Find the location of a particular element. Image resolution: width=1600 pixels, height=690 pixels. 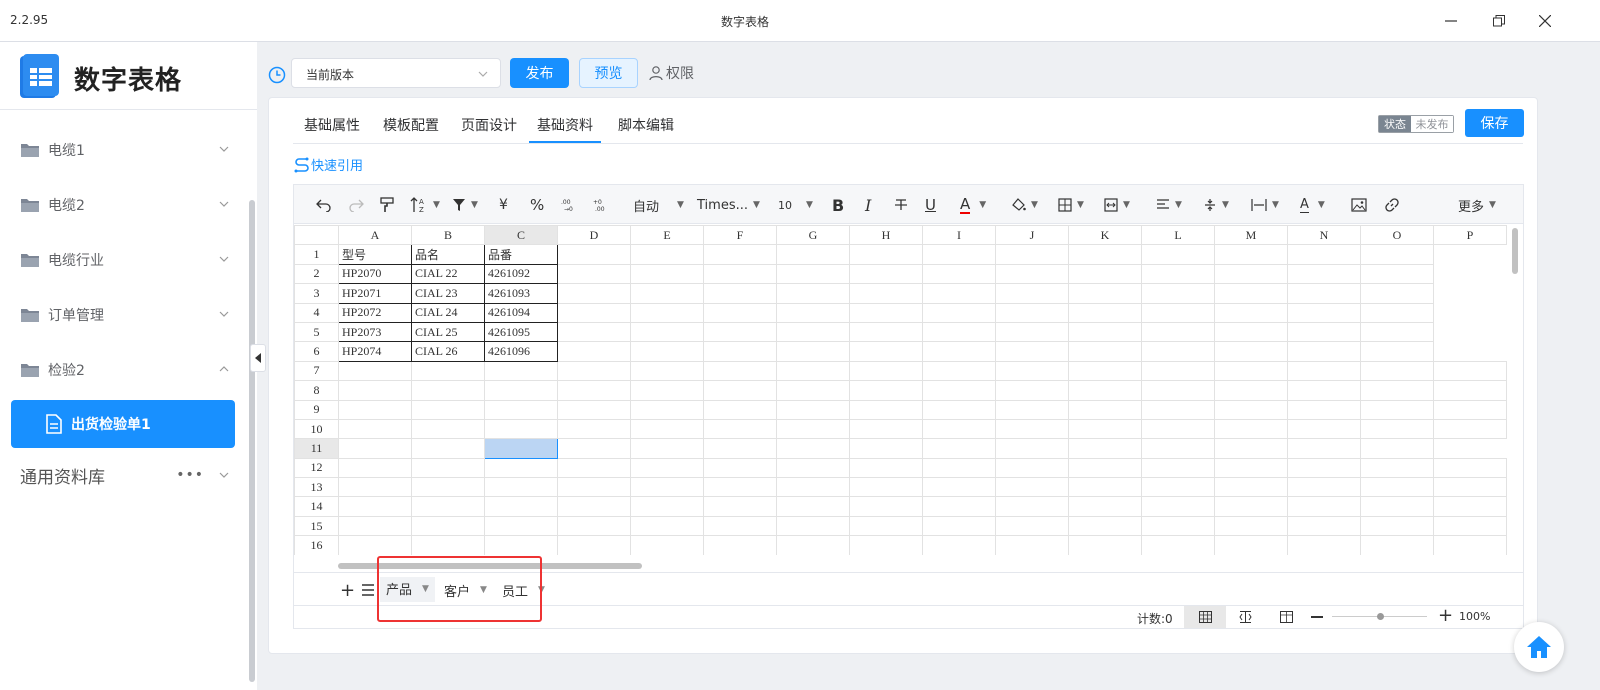

page-layout-view-icon is located at coordinates (1286, 618).